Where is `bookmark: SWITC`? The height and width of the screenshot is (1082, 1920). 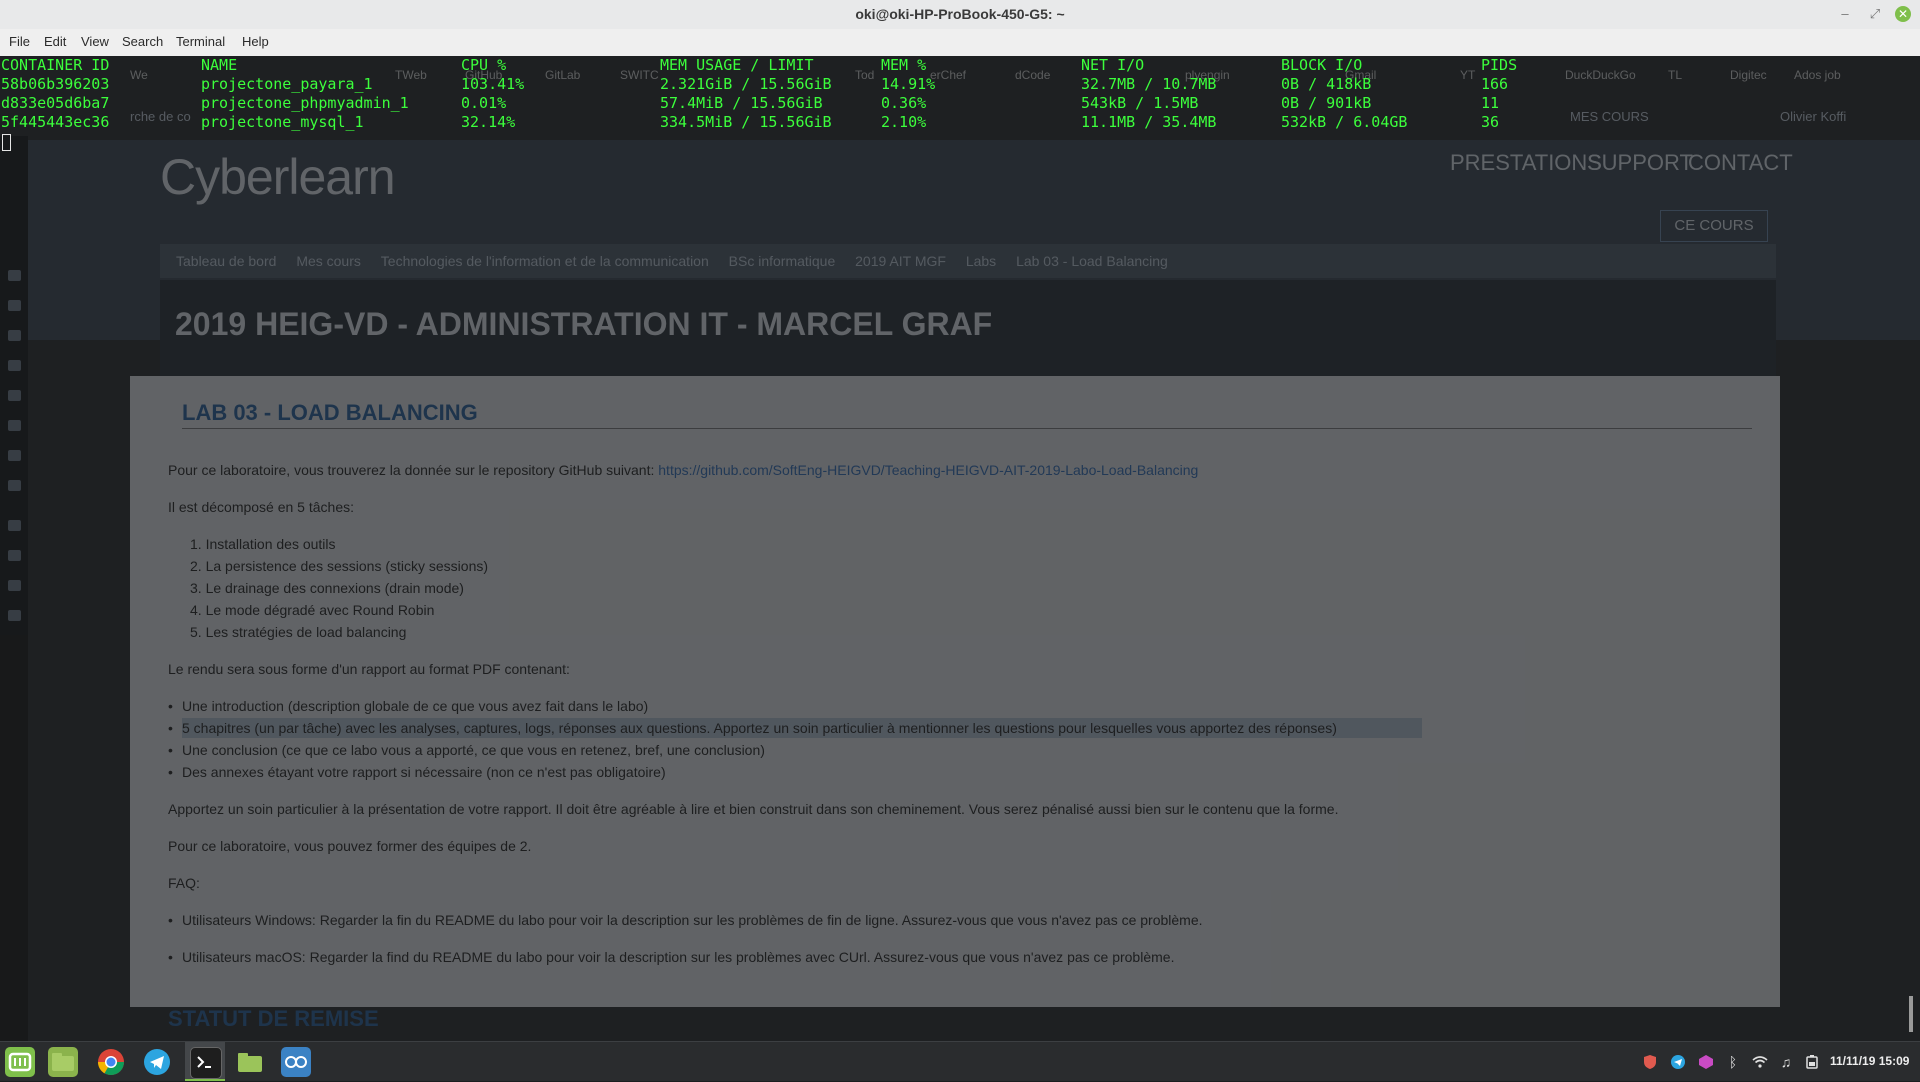
bookmark: SWITC is located at coordinates (639, 75).